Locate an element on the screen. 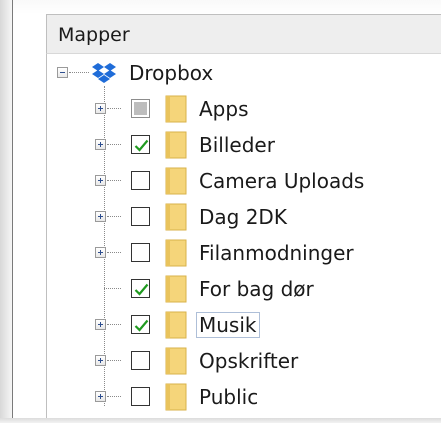 The image size is (441, 423). folder-row: Dag 2DK is located at coordinates (220, 218).